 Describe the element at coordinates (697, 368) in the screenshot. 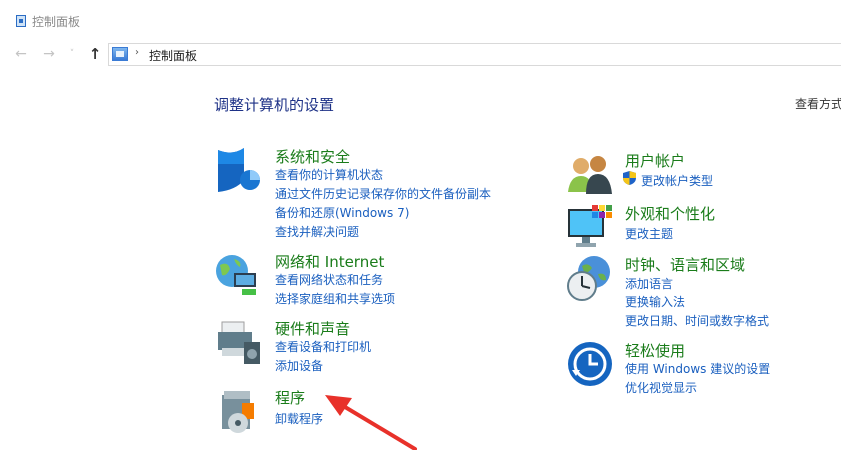

I see `link-recommended-settings: 使用 Windows 建议的设置` at that location.